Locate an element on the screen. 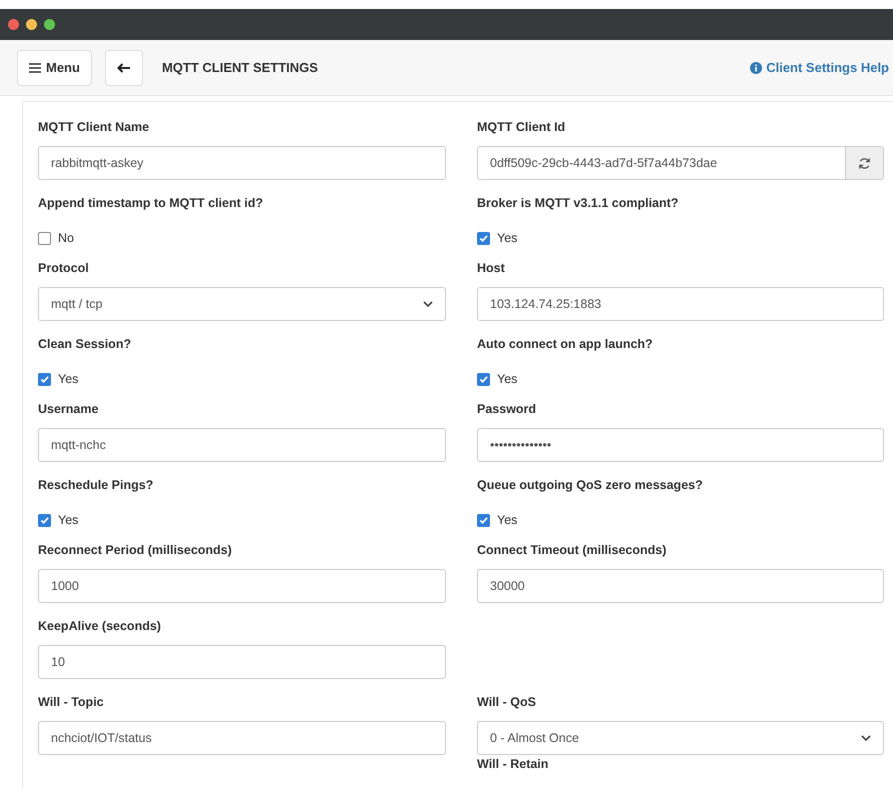 This screenshot has width=893, height=788. field-label: Will - Topic is located at coordinates (71, 702).